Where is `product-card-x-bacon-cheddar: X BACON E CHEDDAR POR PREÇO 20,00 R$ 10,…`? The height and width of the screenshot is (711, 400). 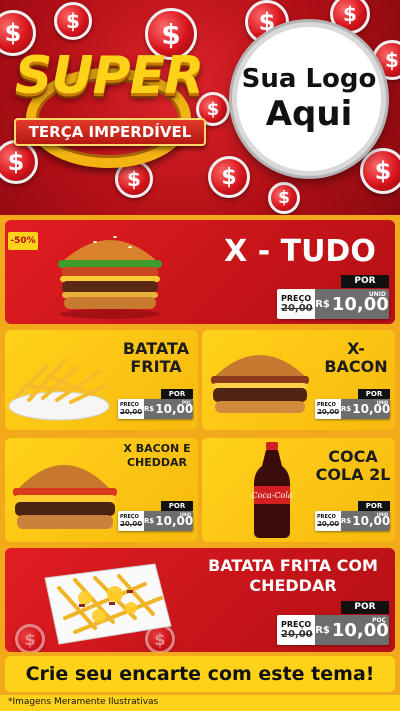
product-card-x-bacon-cheddar: X BACON E CHEDDAR POR PREÇO 20,00 R$ 10,… is located at coordinates (101, 490).